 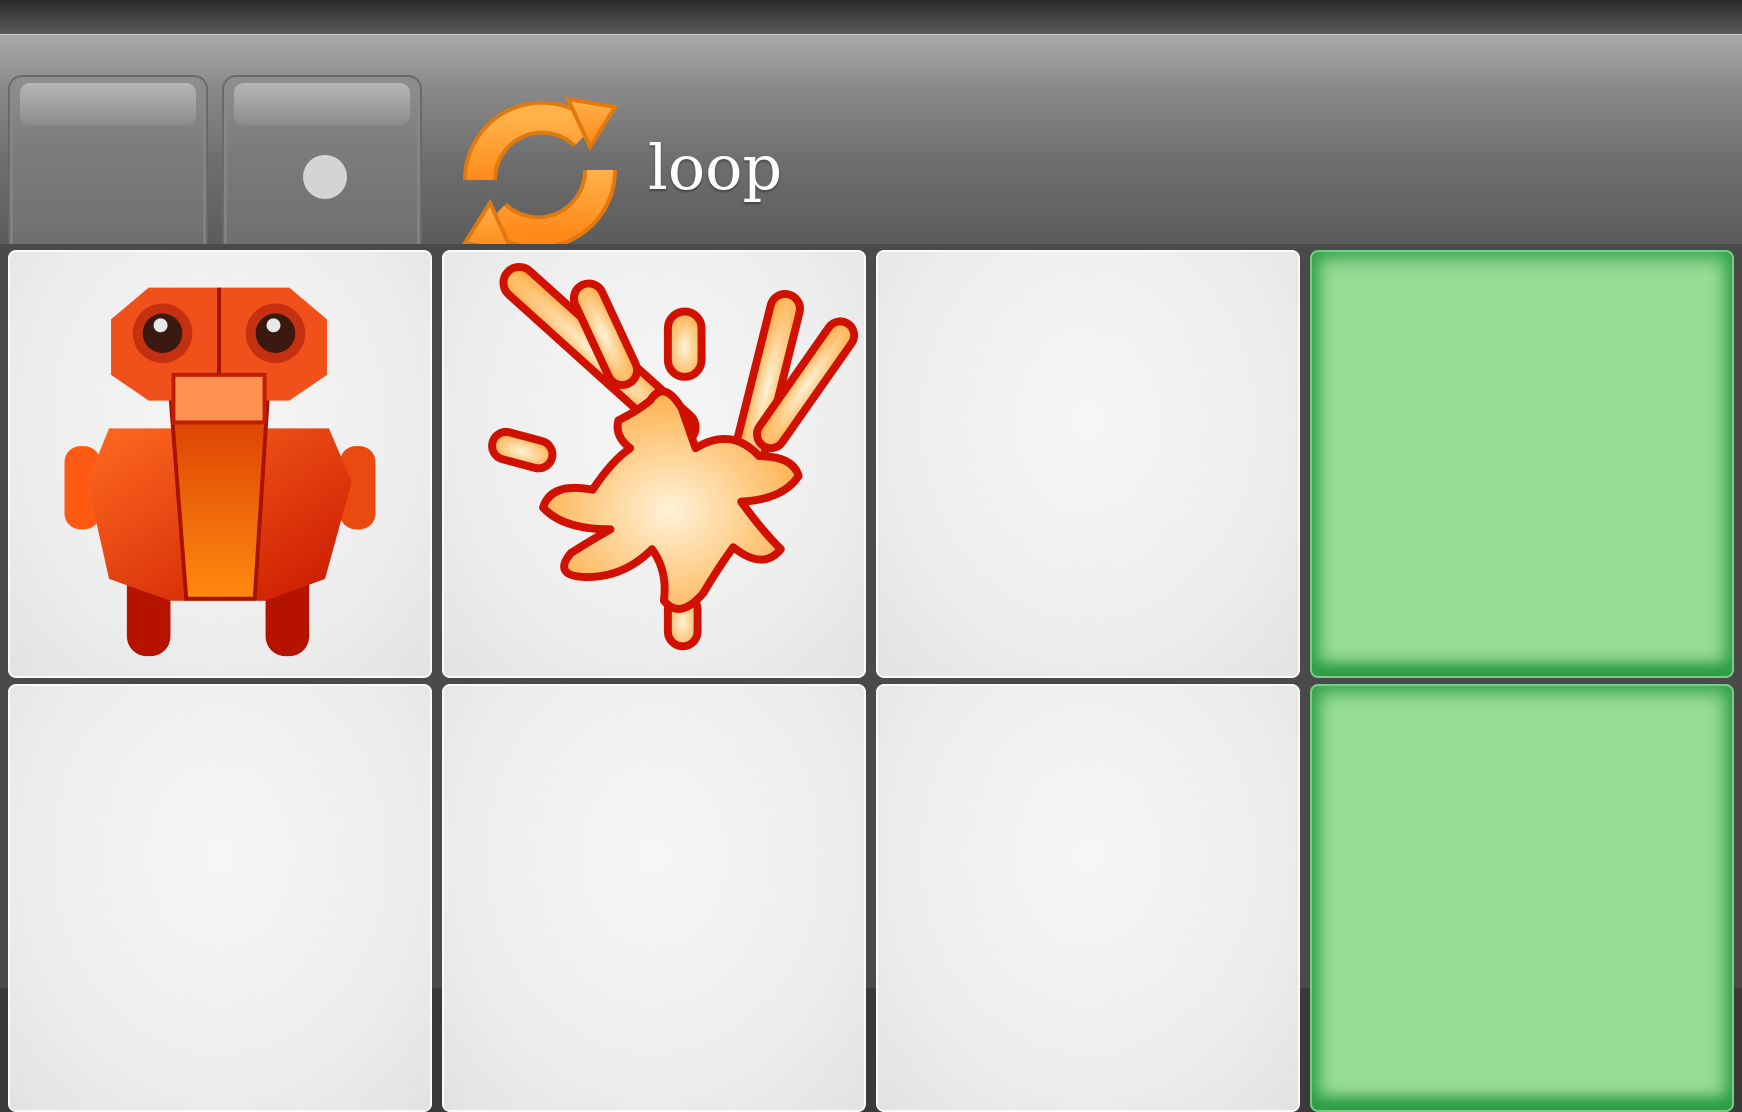 What do you see at coordinates (220, 472) in the screenshot?
I see `robot-icon` at bounding box center [220, 472].